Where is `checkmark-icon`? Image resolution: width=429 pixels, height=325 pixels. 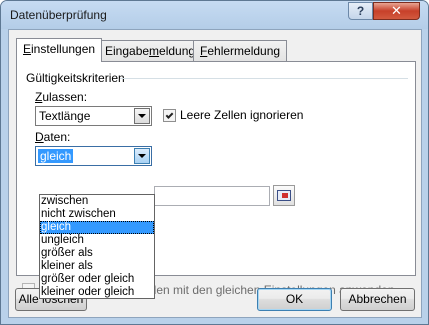 checkmark-icon is located at coordinates (169, 114).